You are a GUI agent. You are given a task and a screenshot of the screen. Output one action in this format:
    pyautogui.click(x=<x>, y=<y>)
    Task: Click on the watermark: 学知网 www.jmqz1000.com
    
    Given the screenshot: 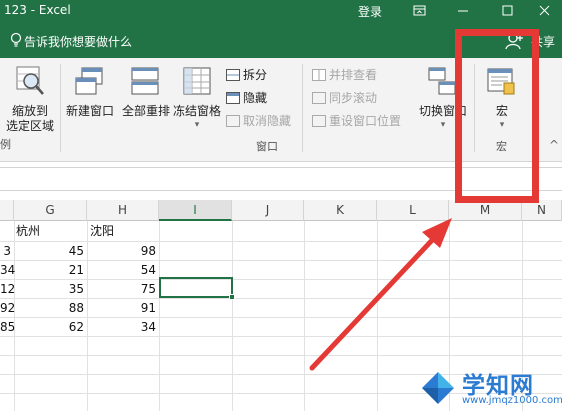 What is the action you would take?
    pyautogui.click(x=490, y=388)
    